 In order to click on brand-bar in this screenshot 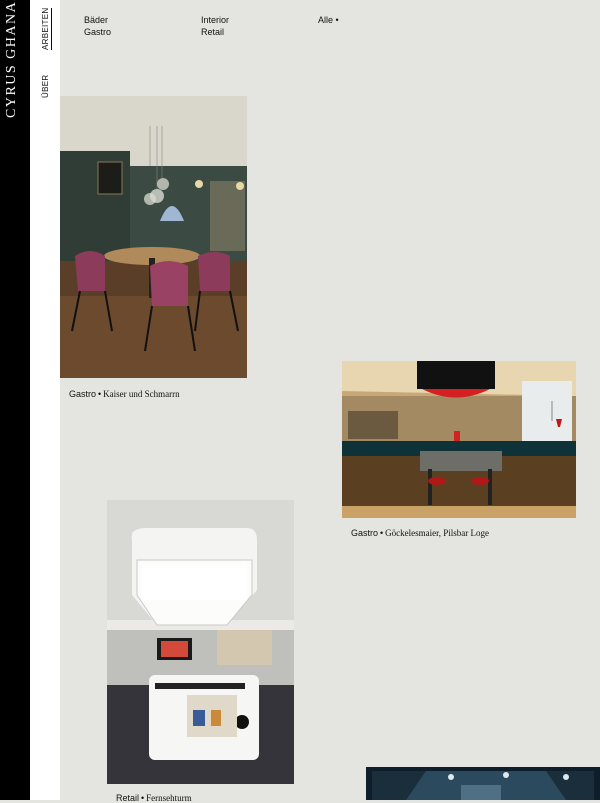, I will do `click(15, 400)`.